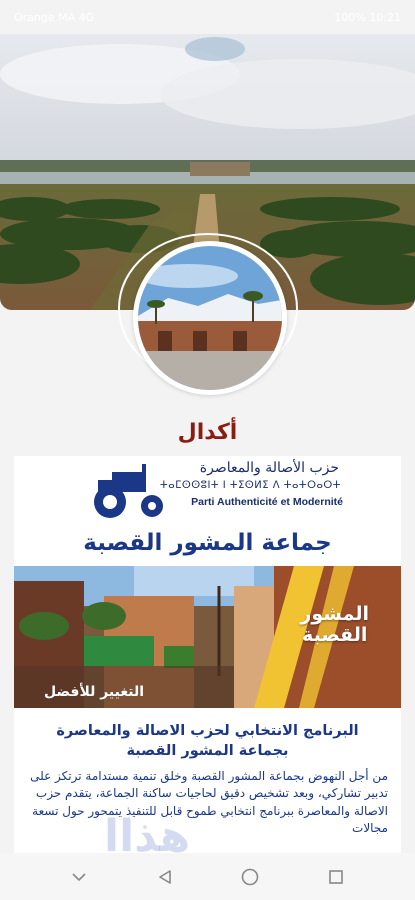 Image resolution: width=415 pixels, height=900 pixels. What do you see at coordinates (207, 543) in the screenshot?
I see `commune-title: جماعة المشور القصبة` at bounding box center [207, 543].